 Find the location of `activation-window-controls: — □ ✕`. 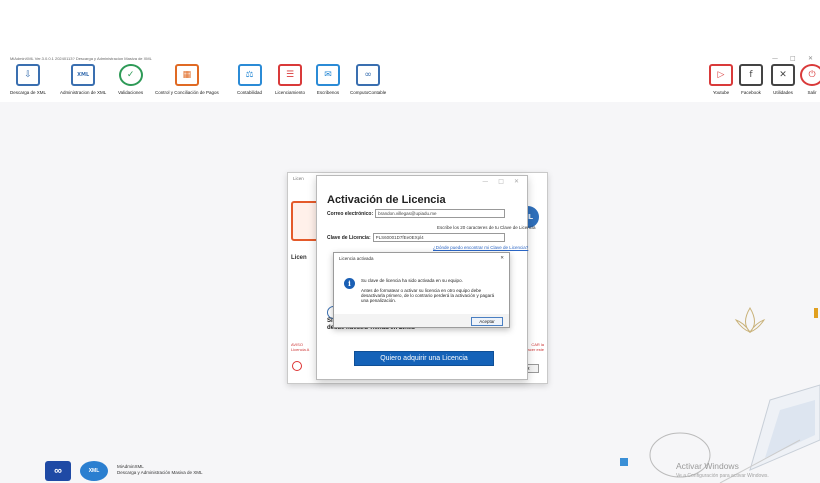

activation-window-controls: — □ ✕ is located at coordinates (422, 182).